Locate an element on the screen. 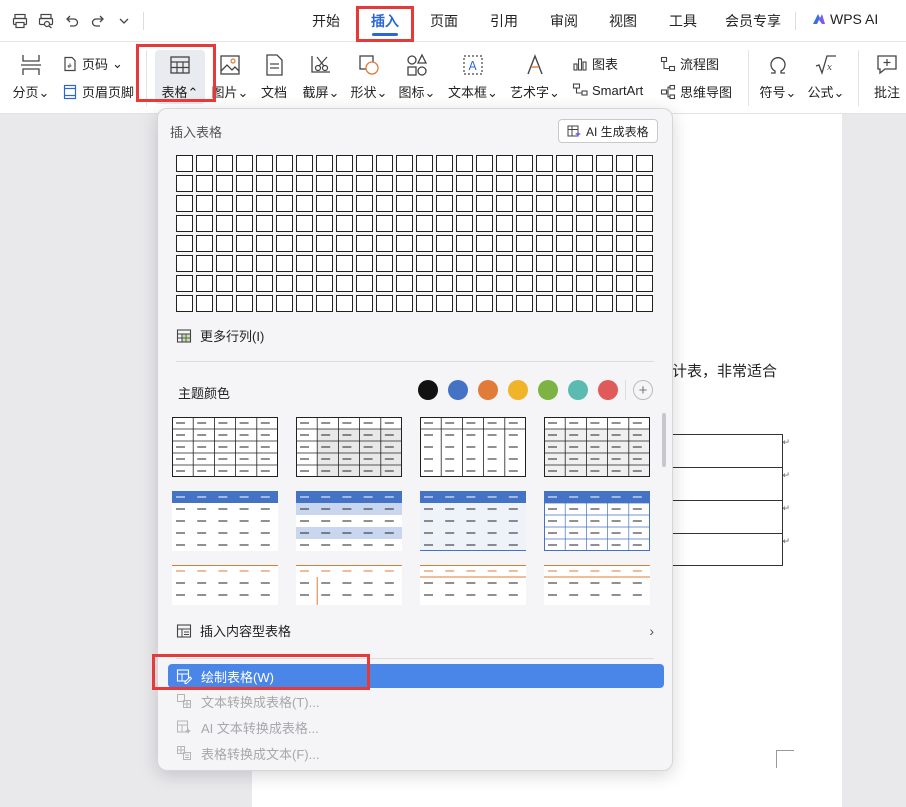 The width and height of the screenshot is (906, 807). color-swatch-orange is located at coordinates (488, 390).